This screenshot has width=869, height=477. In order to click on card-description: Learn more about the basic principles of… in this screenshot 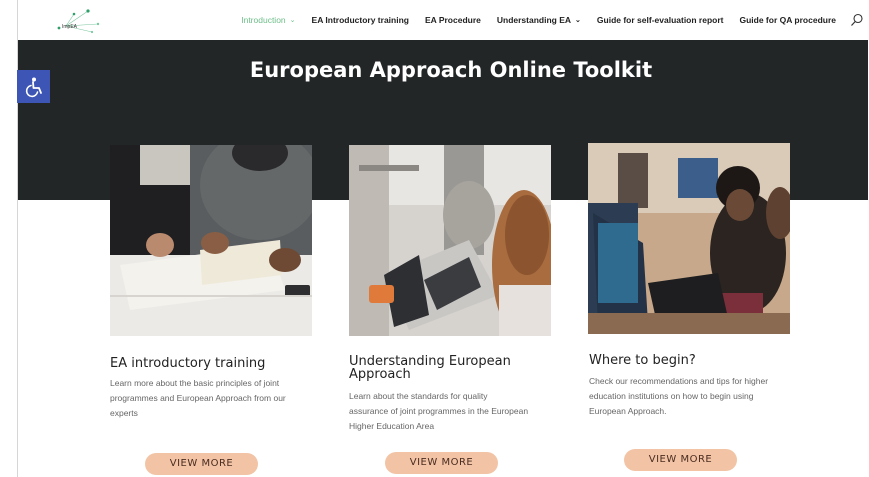, I will do `click(198, 398)`.